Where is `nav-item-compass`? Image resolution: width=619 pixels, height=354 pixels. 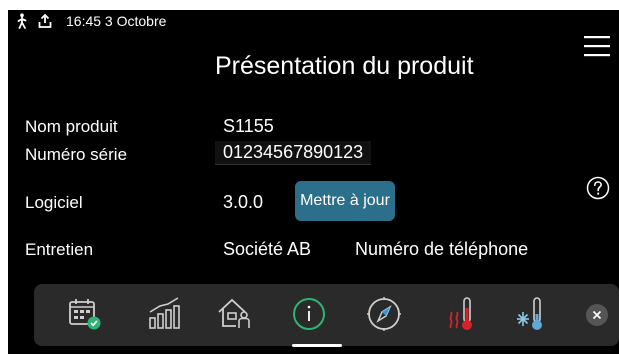 nav-item-compass is located at coordinates (384, 314).